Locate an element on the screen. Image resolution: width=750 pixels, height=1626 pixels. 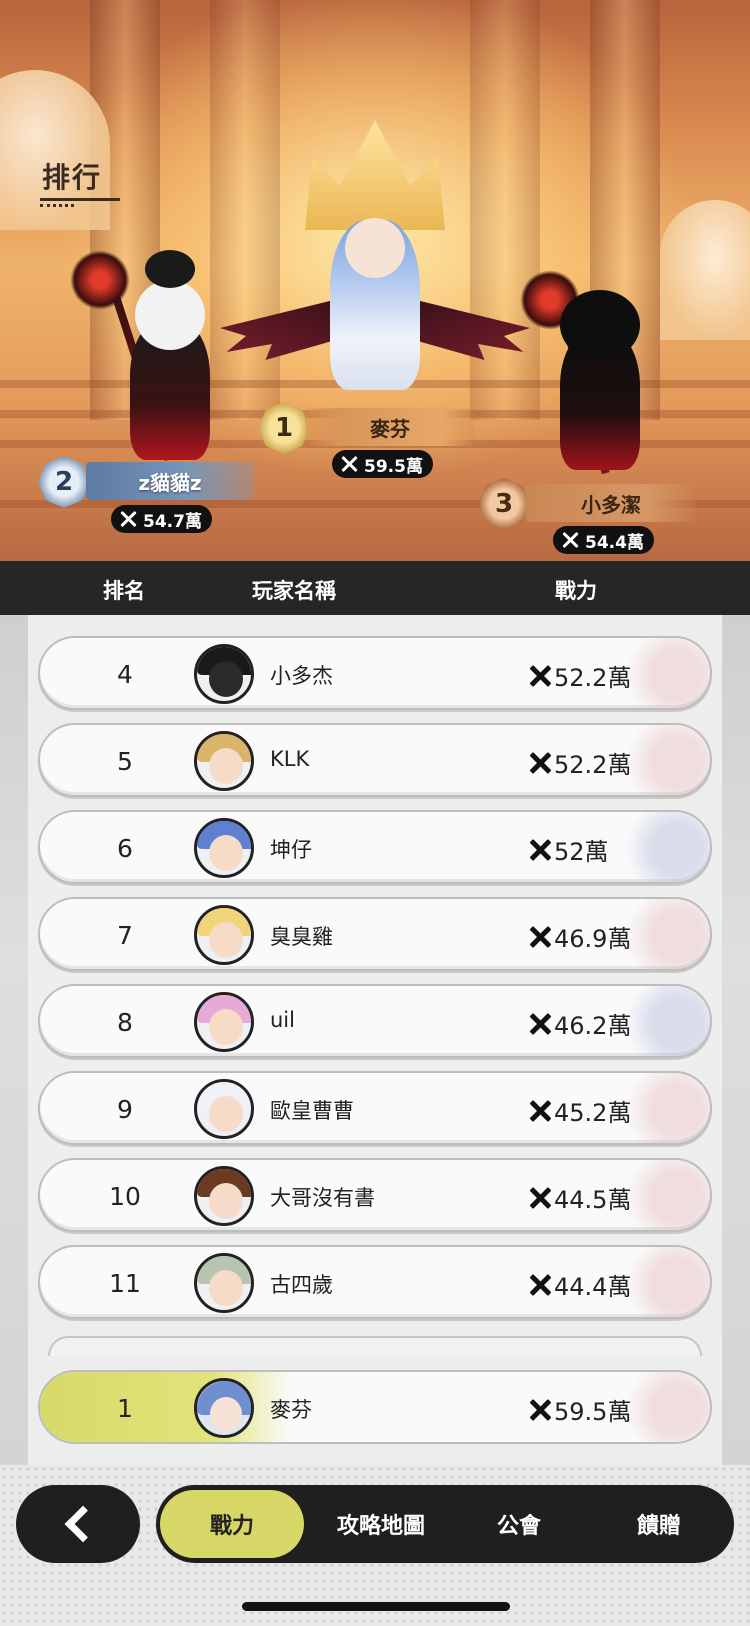
rank-number: 7 is located at coordinates (125, 935).